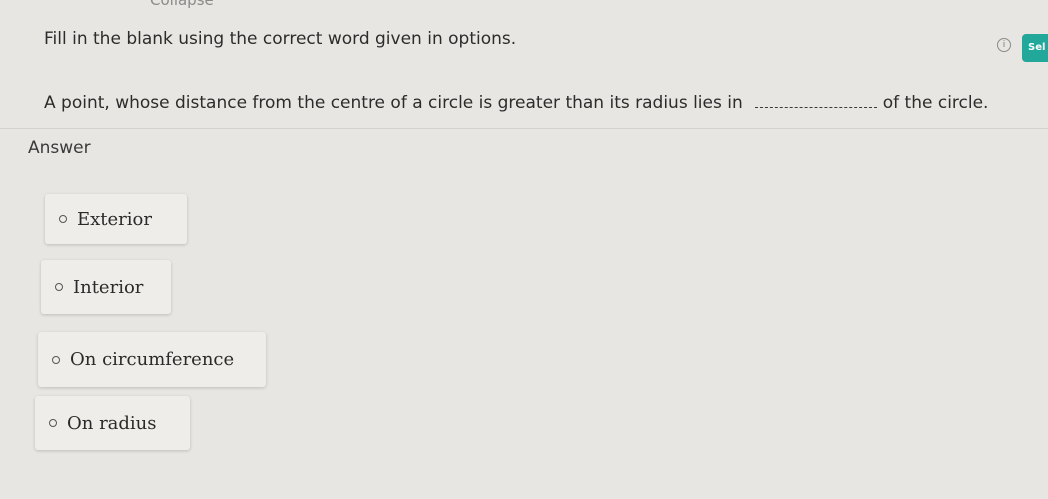 The width and height of the screenshot is (1048, 499). Describe the element at coordinates (59, 148) in the screenshot. I see `answer-label: Answer` at that location.